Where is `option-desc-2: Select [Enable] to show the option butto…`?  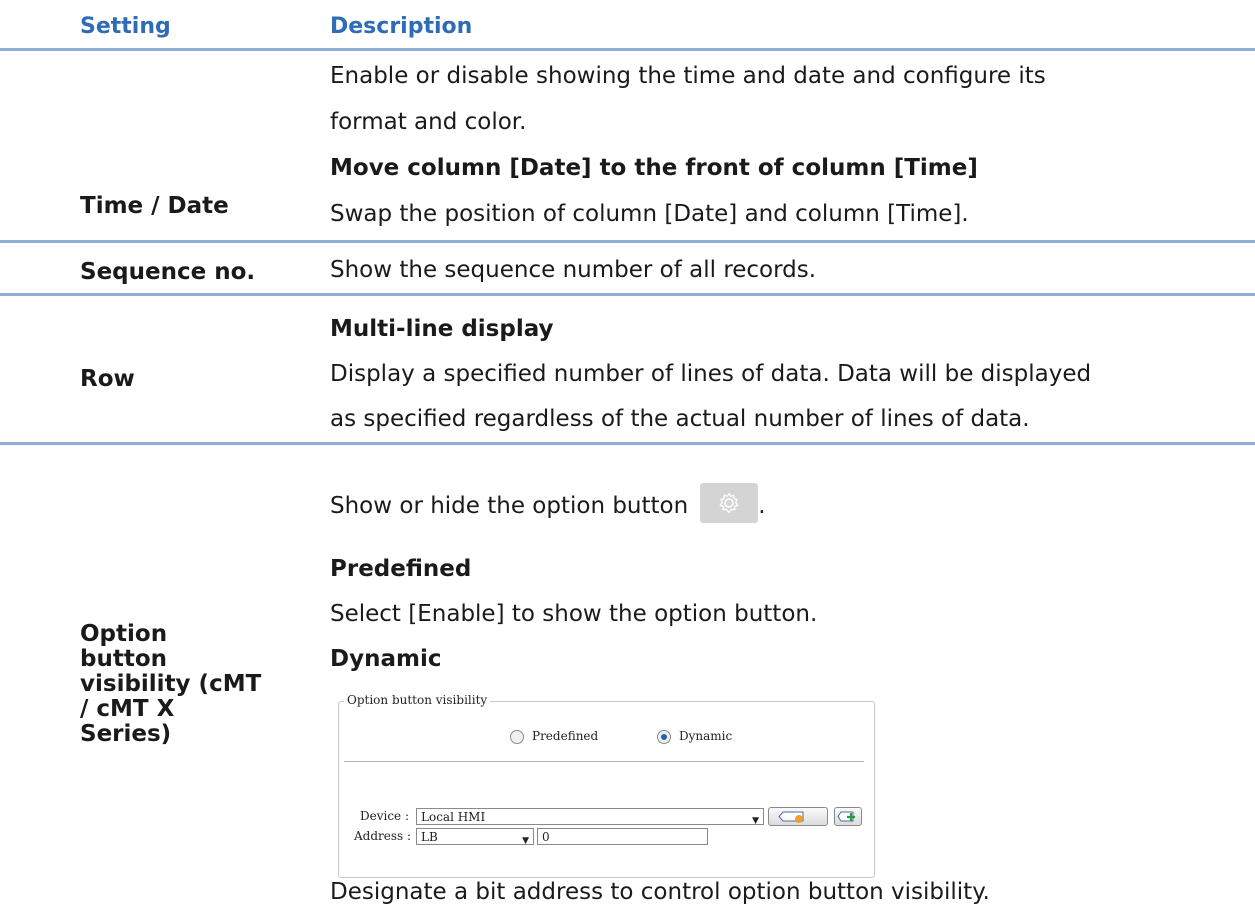 option-desc-2: Select [Enable] to show the option butto… is located at coordinates (574, 614).